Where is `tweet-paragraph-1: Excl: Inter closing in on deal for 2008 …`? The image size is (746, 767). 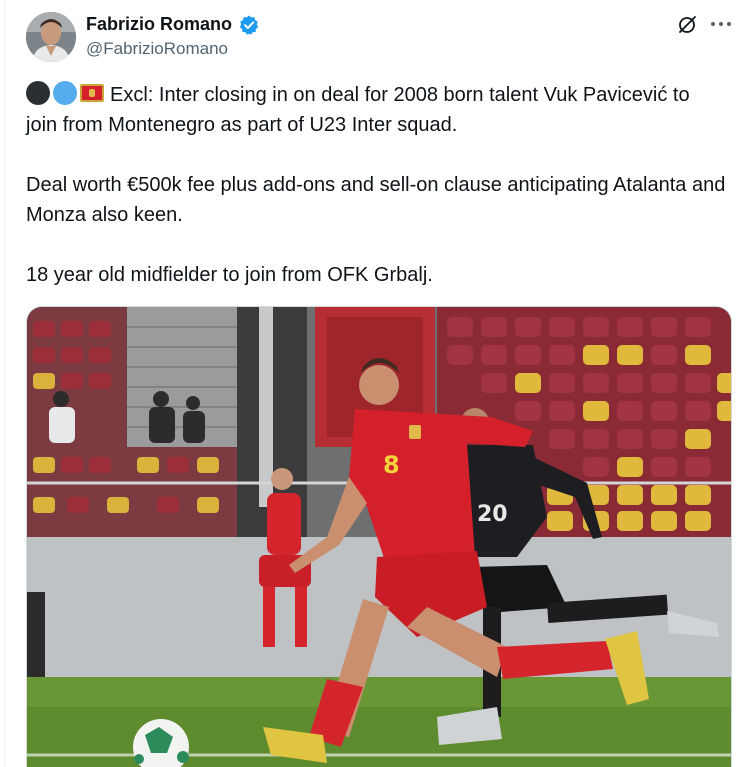
tweet-paragraph-1: Excl: Inter closing in on deal for 2008 … is located at coordinates (376, 110).